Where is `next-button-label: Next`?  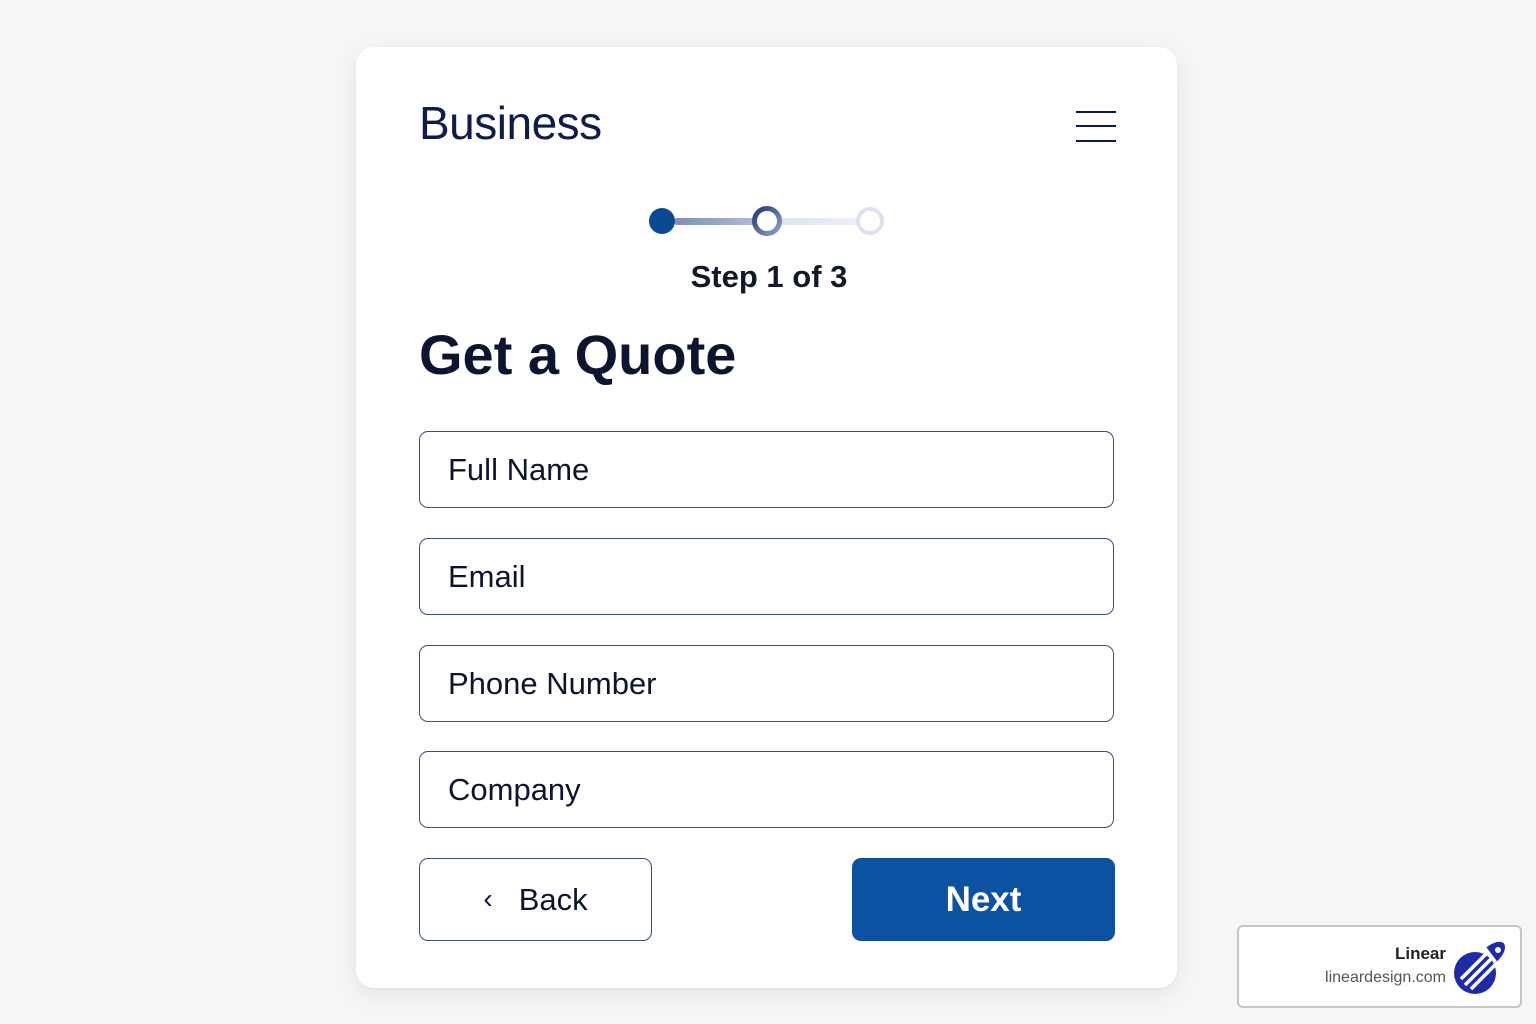 next-button-label: Next is located at coordinates (983, 899).